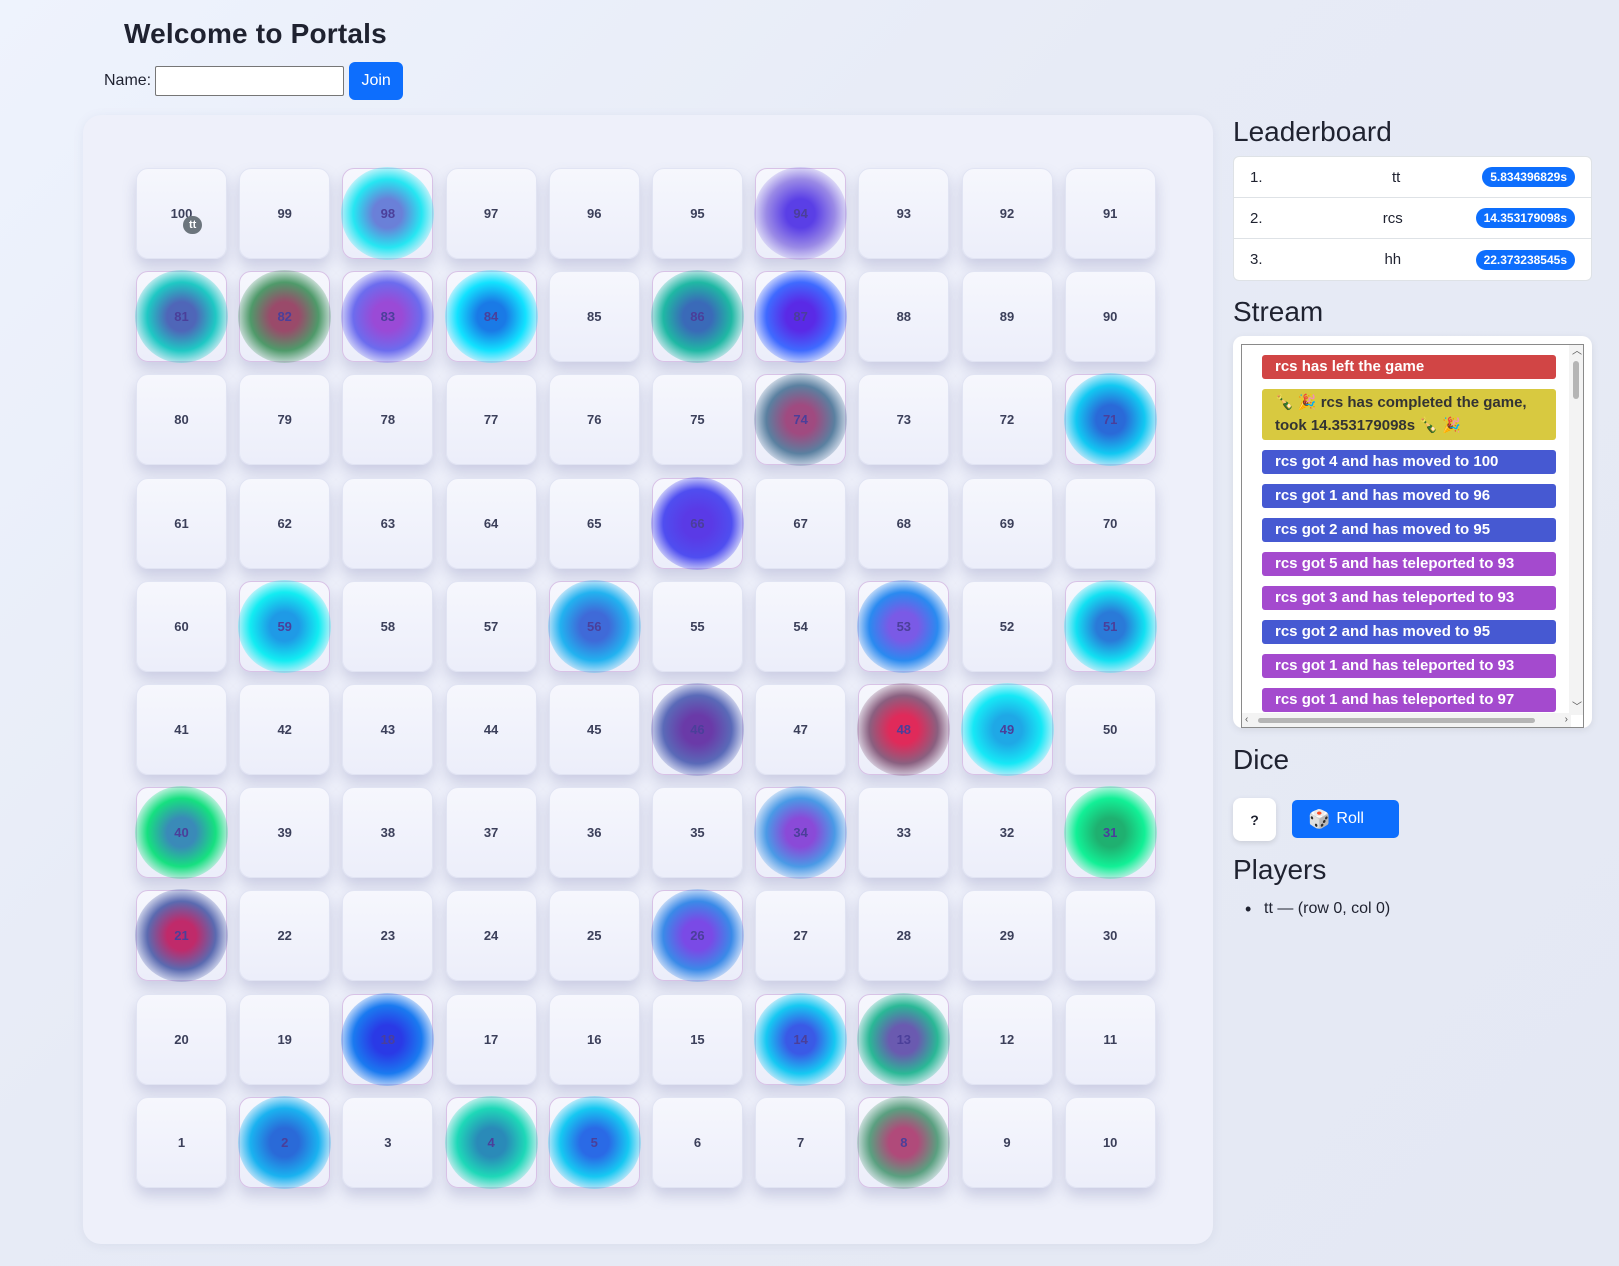 This screenshot has height=1266, width=1619. I want to click on name-input, so click(250, 81).